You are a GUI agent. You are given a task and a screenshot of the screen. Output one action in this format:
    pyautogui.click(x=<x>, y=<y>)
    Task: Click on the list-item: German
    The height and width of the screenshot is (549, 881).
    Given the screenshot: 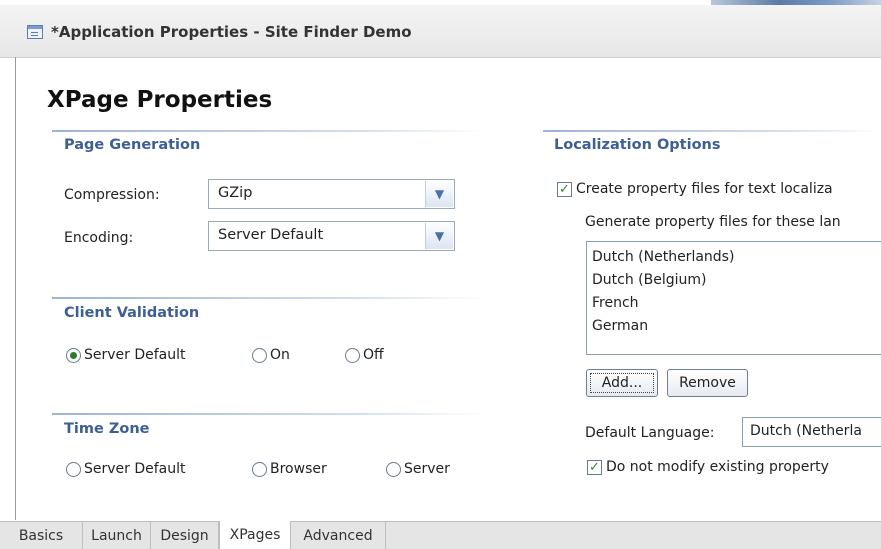 What is the action you would take?
    pyautogui.click(x=736, y=326)
    